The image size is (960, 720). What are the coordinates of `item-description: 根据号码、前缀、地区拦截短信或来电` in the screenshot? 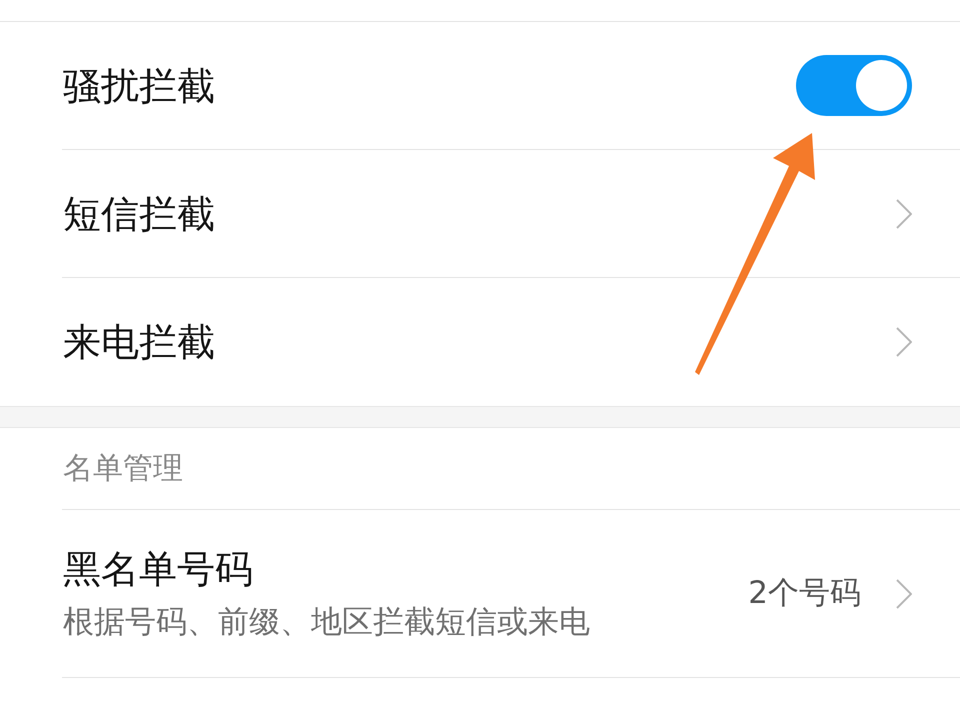 It's located at (326, 622).